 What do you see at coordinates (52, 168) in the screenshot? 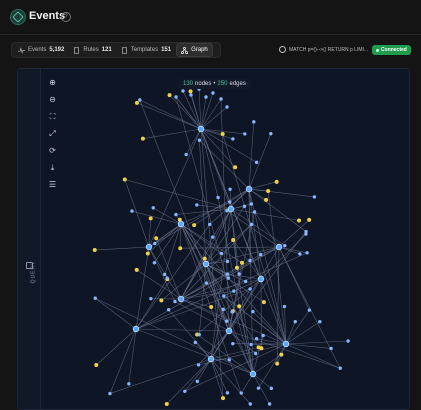
I see `download-icon: ⤓` at bounding box center [52, 168].